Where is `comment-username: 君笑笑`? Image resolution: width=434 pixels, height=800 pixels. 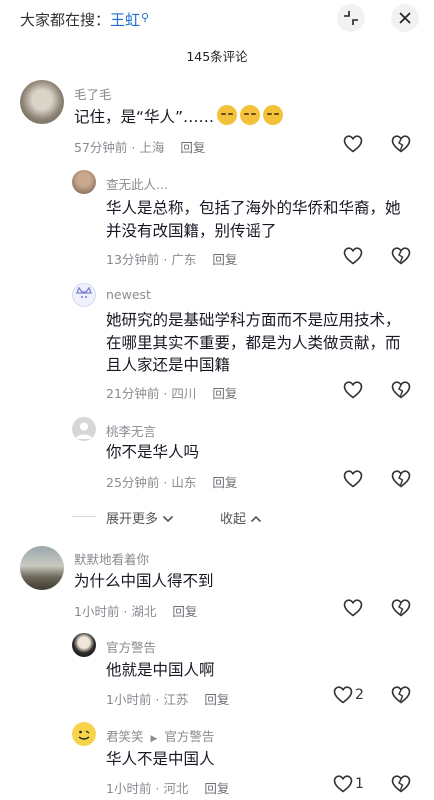
comment-username: 君笑笑 is located at coordinates (125, 736).